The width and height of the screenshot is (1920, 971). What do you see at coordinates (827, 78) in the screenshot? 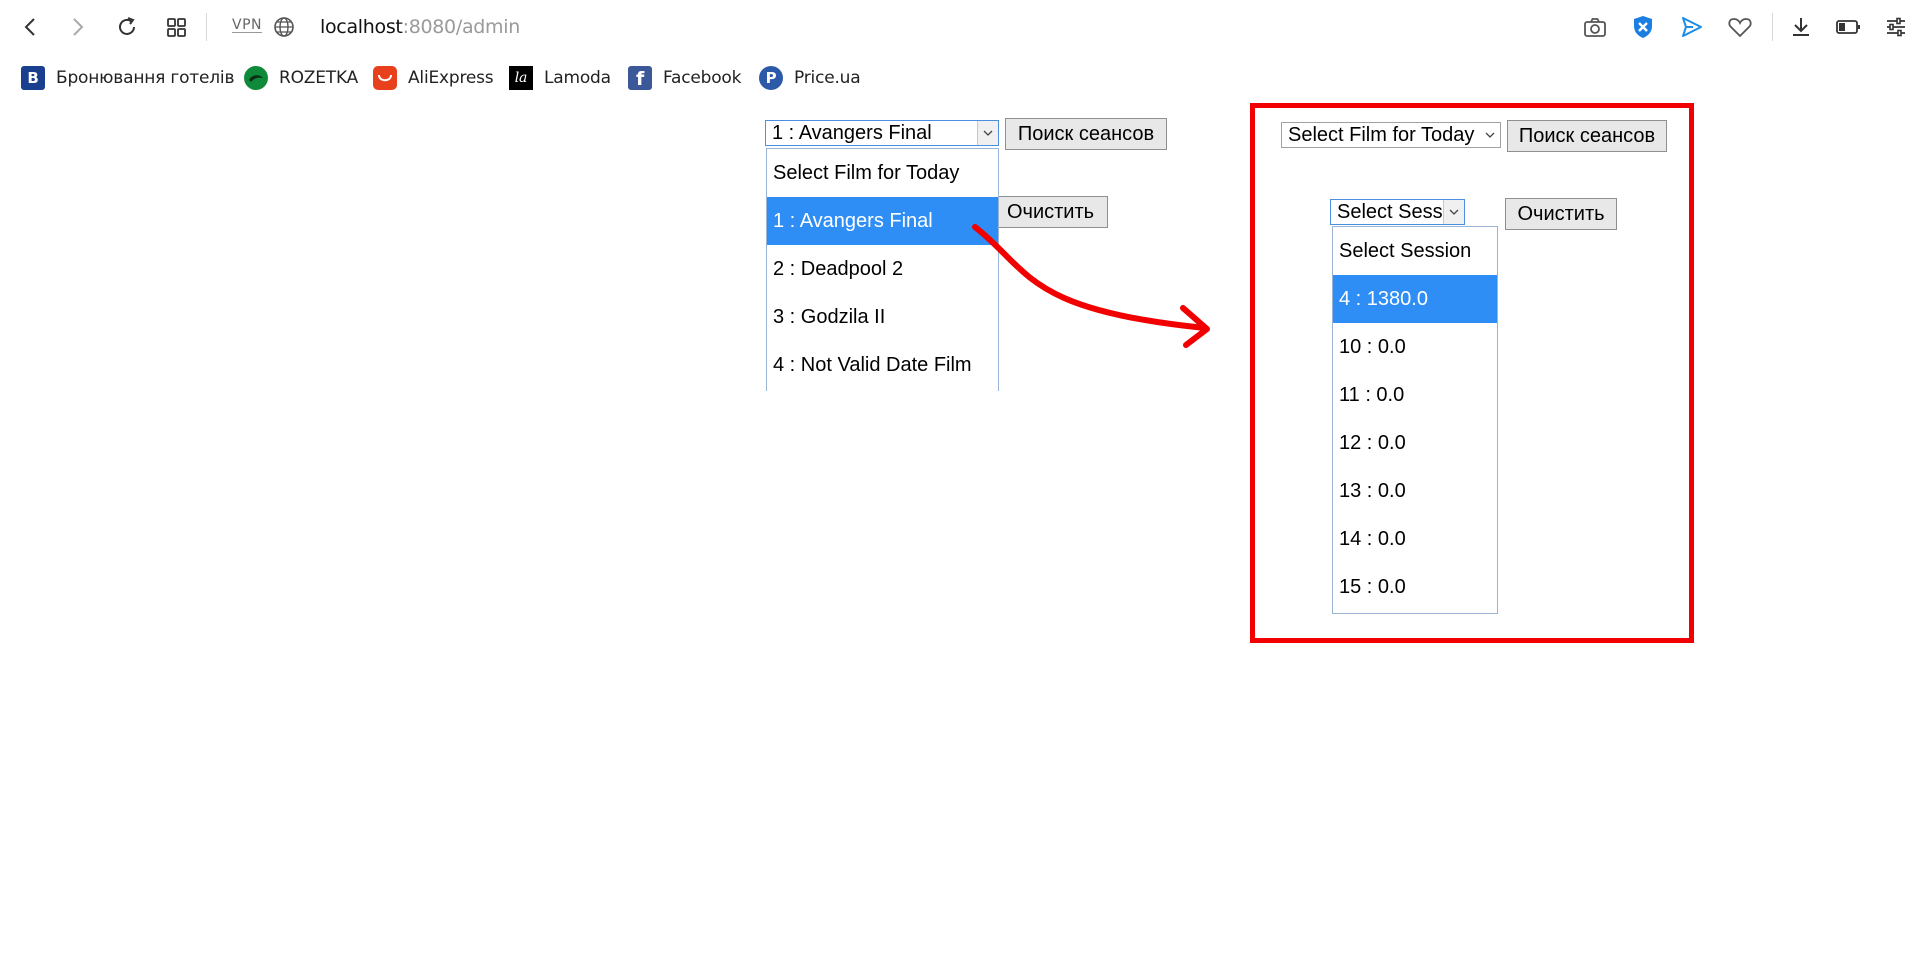
I see `bookmark-label: Price.ua` at bounding box center [827, 78].